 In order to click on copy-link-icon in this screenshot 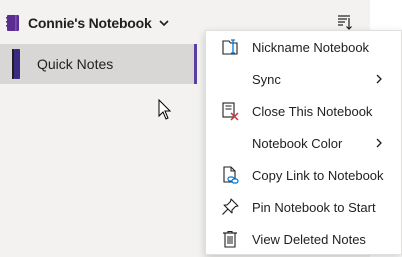, I will do `click(231, 175)`.